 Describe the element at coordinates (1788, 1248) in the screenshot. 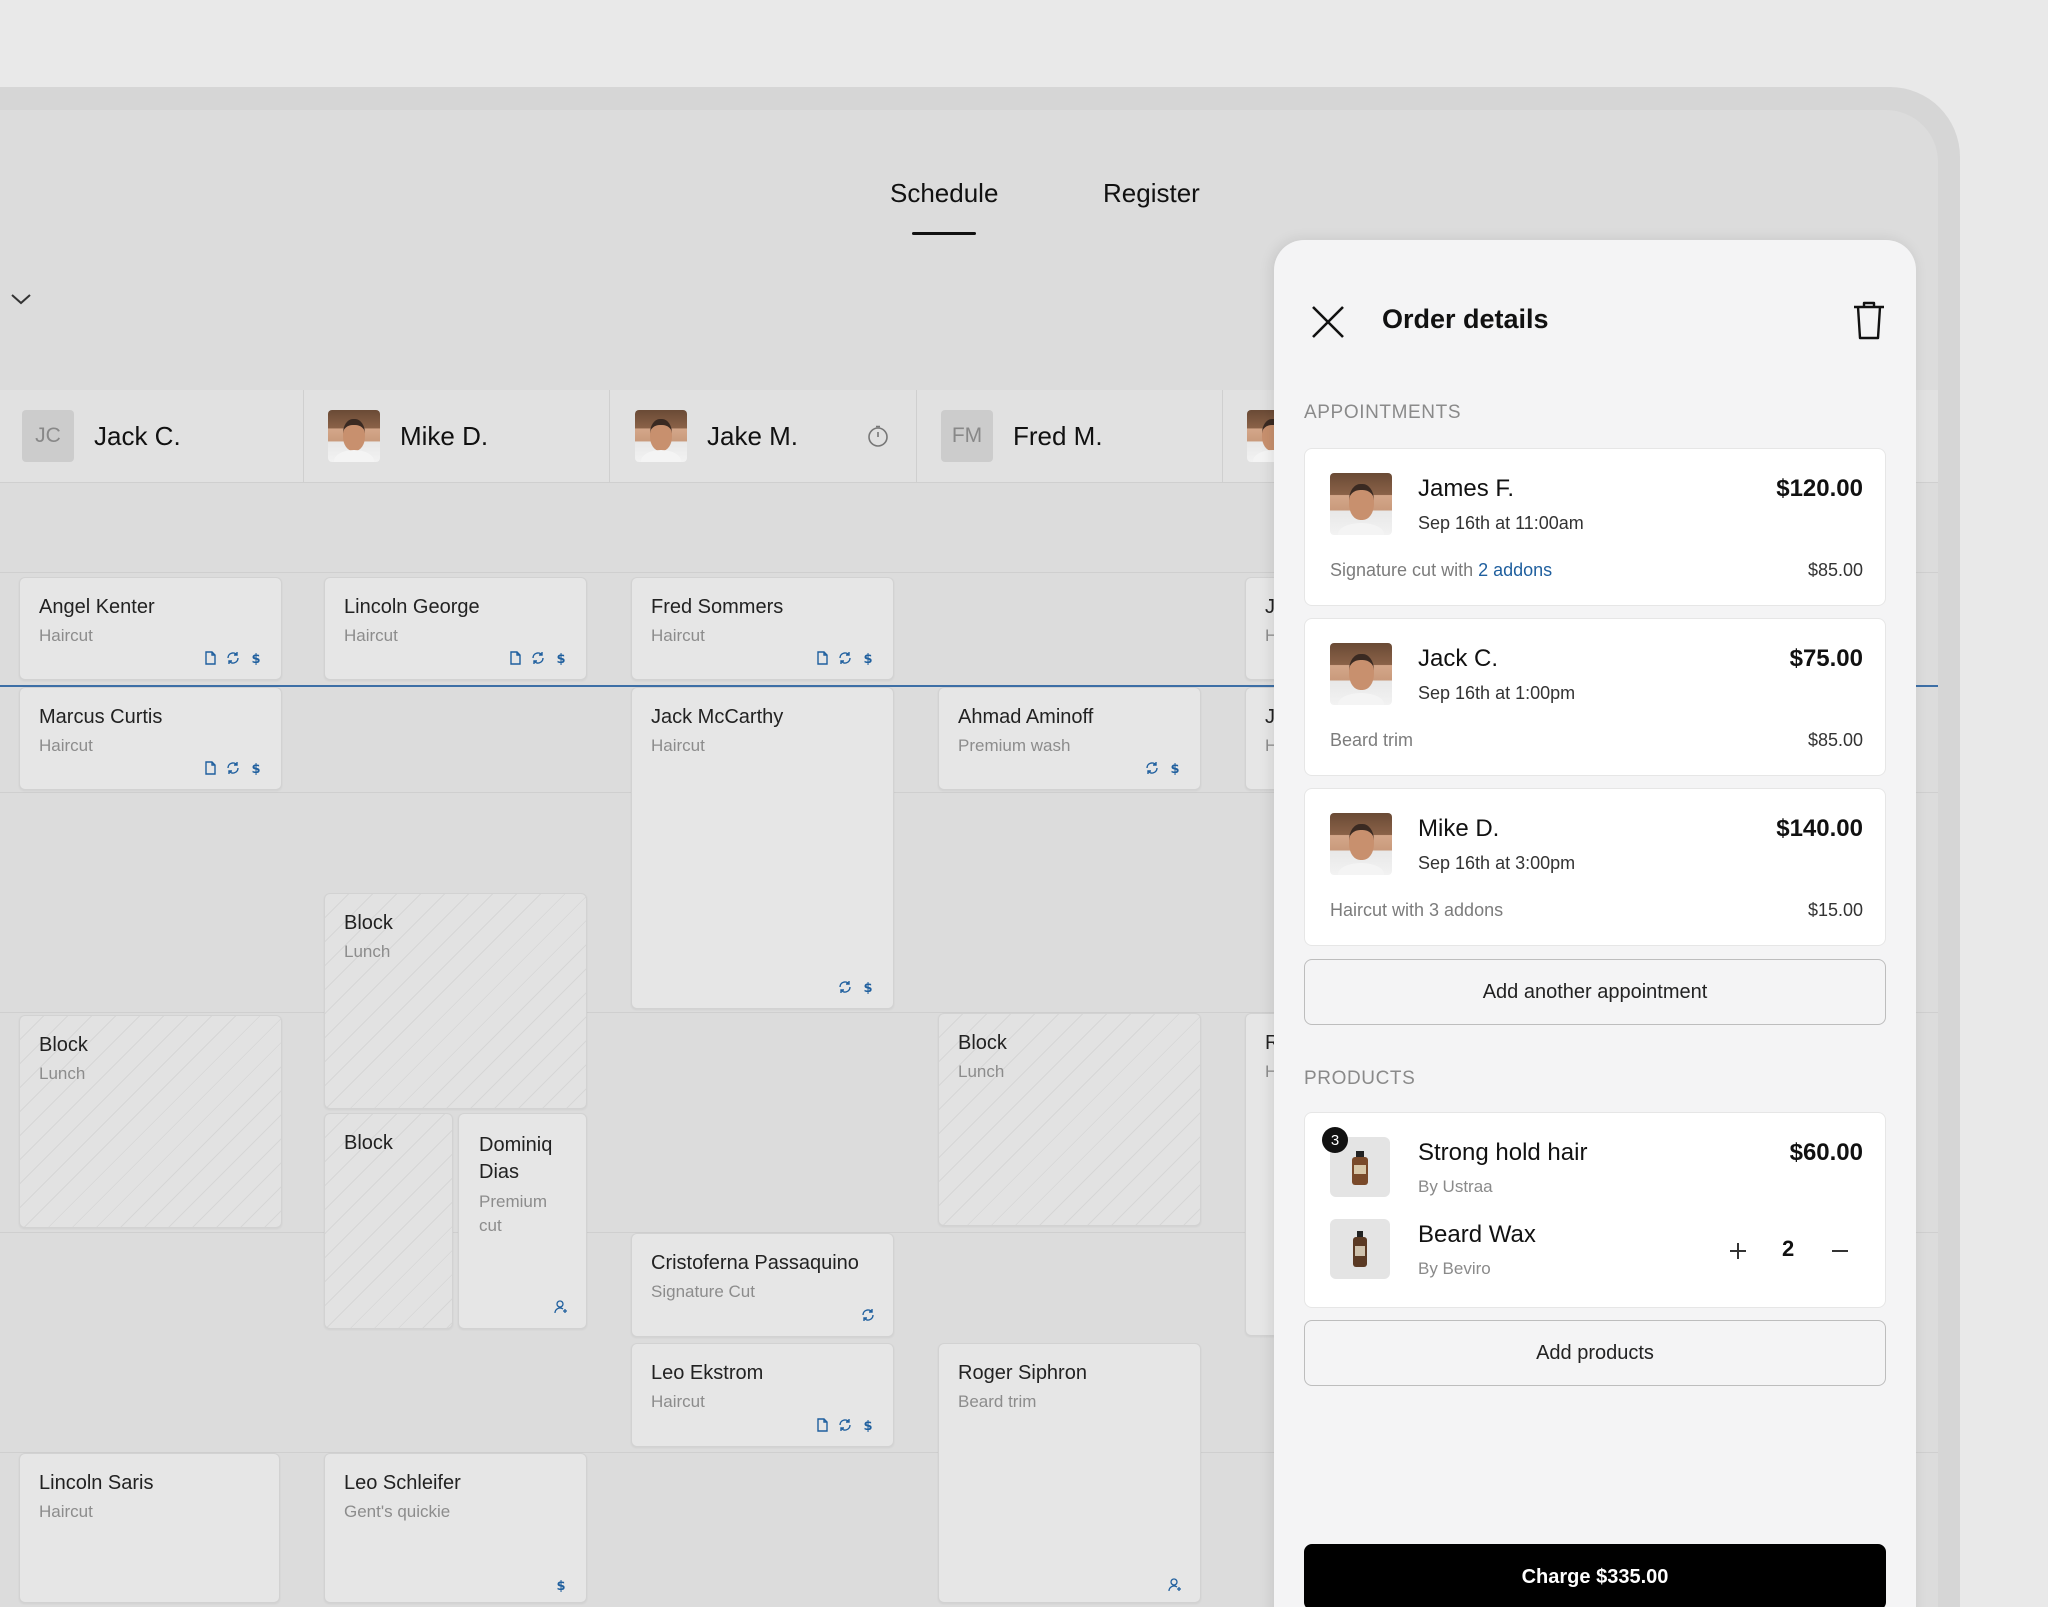

I see `quantity-value: 2` at that location.